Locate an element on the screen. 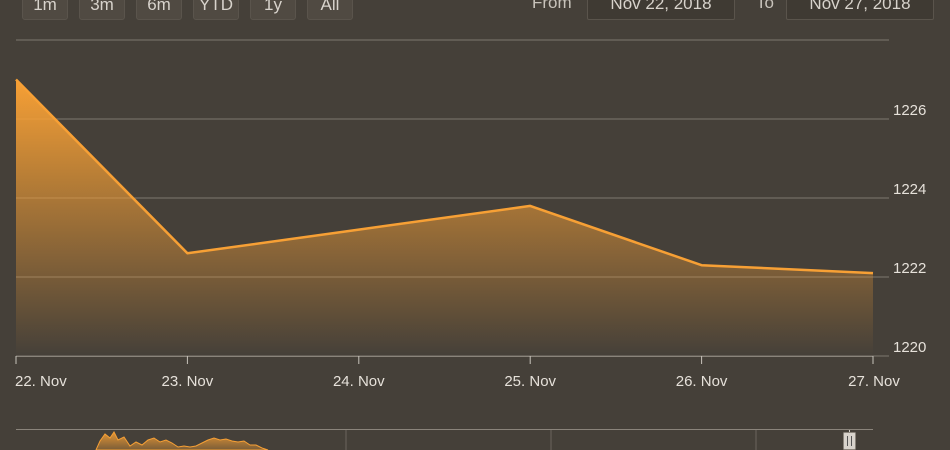  x-tick-label: 25. Nov is located at coordinates (530, 381).